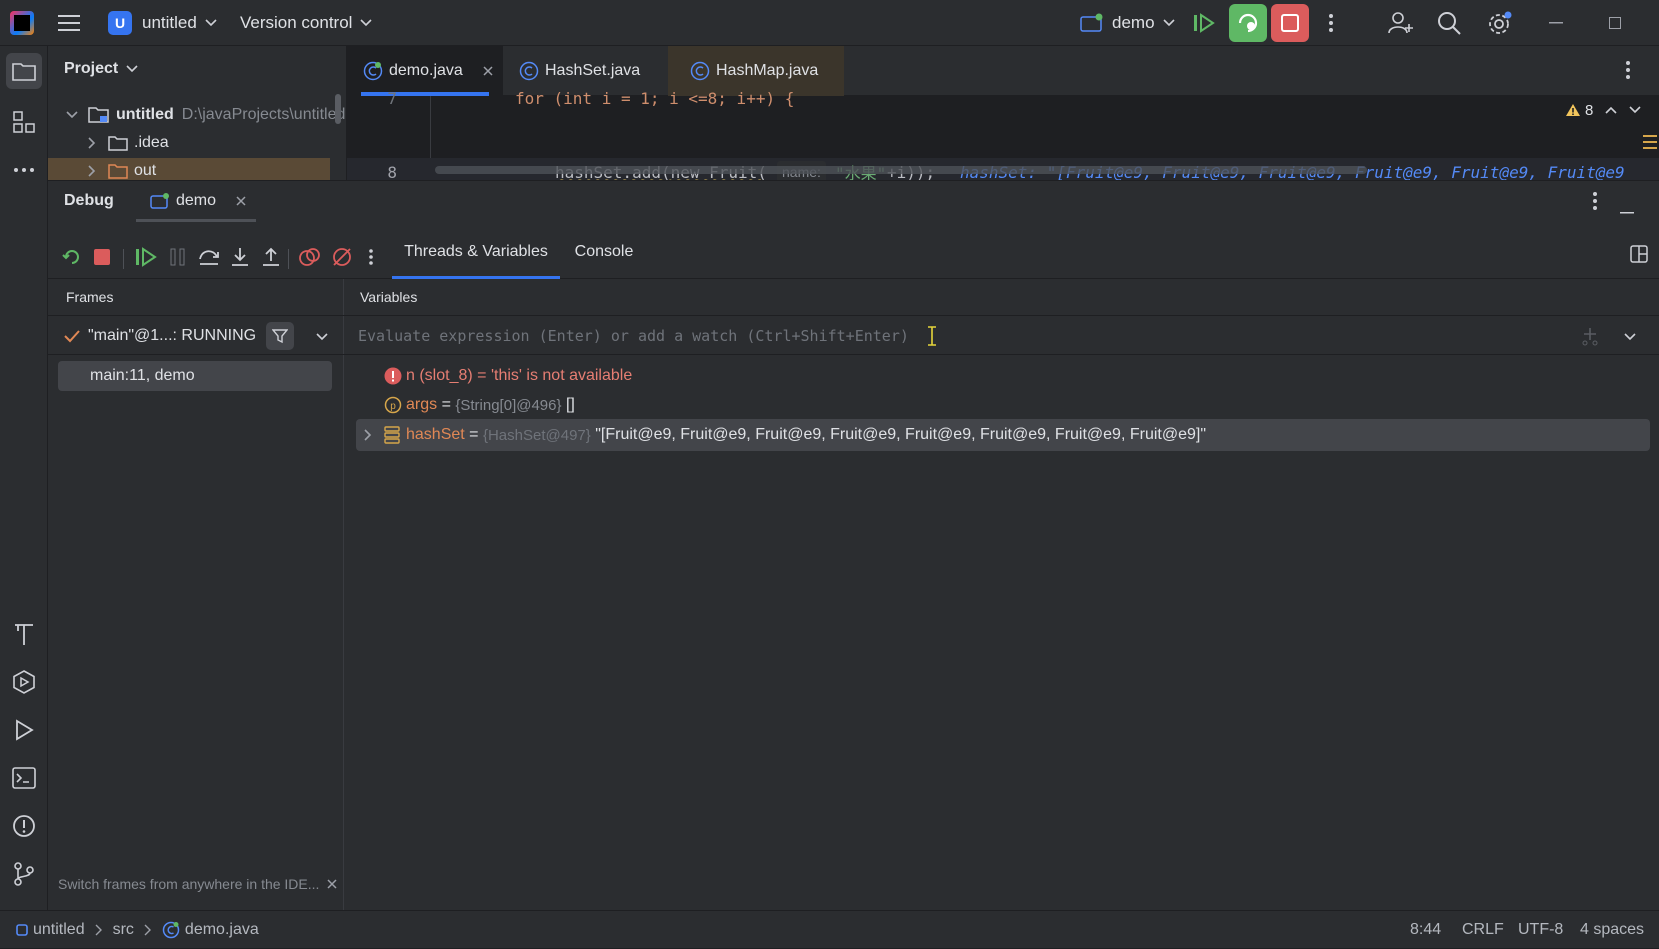 The image size is (1659, 949). I want to click on rerun-button, so click(72, 257).